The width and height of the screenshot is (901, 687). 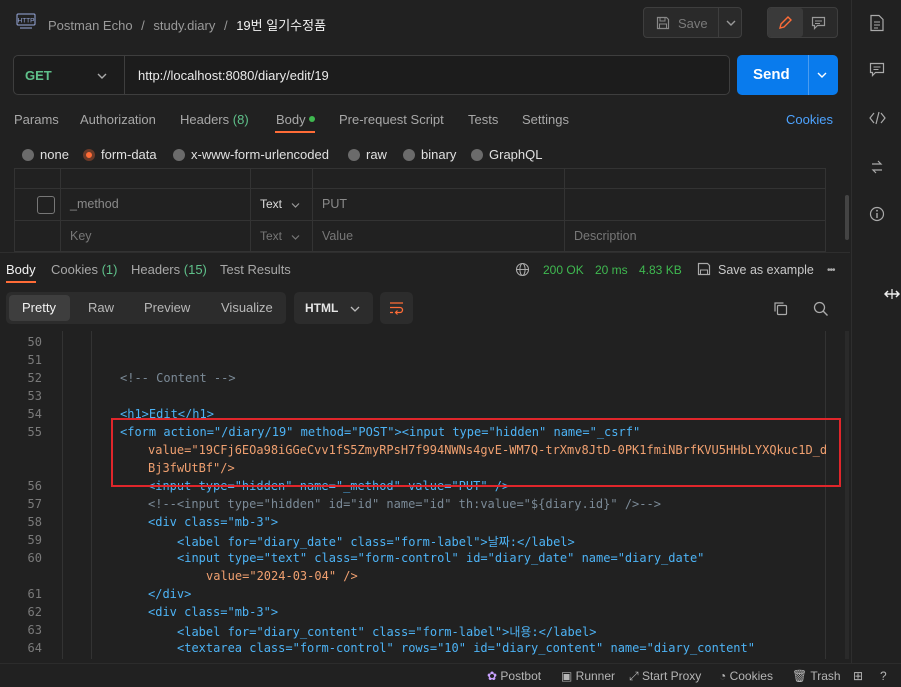 I want to click on radio-form-data: form-data, so click(x=120, y=154).